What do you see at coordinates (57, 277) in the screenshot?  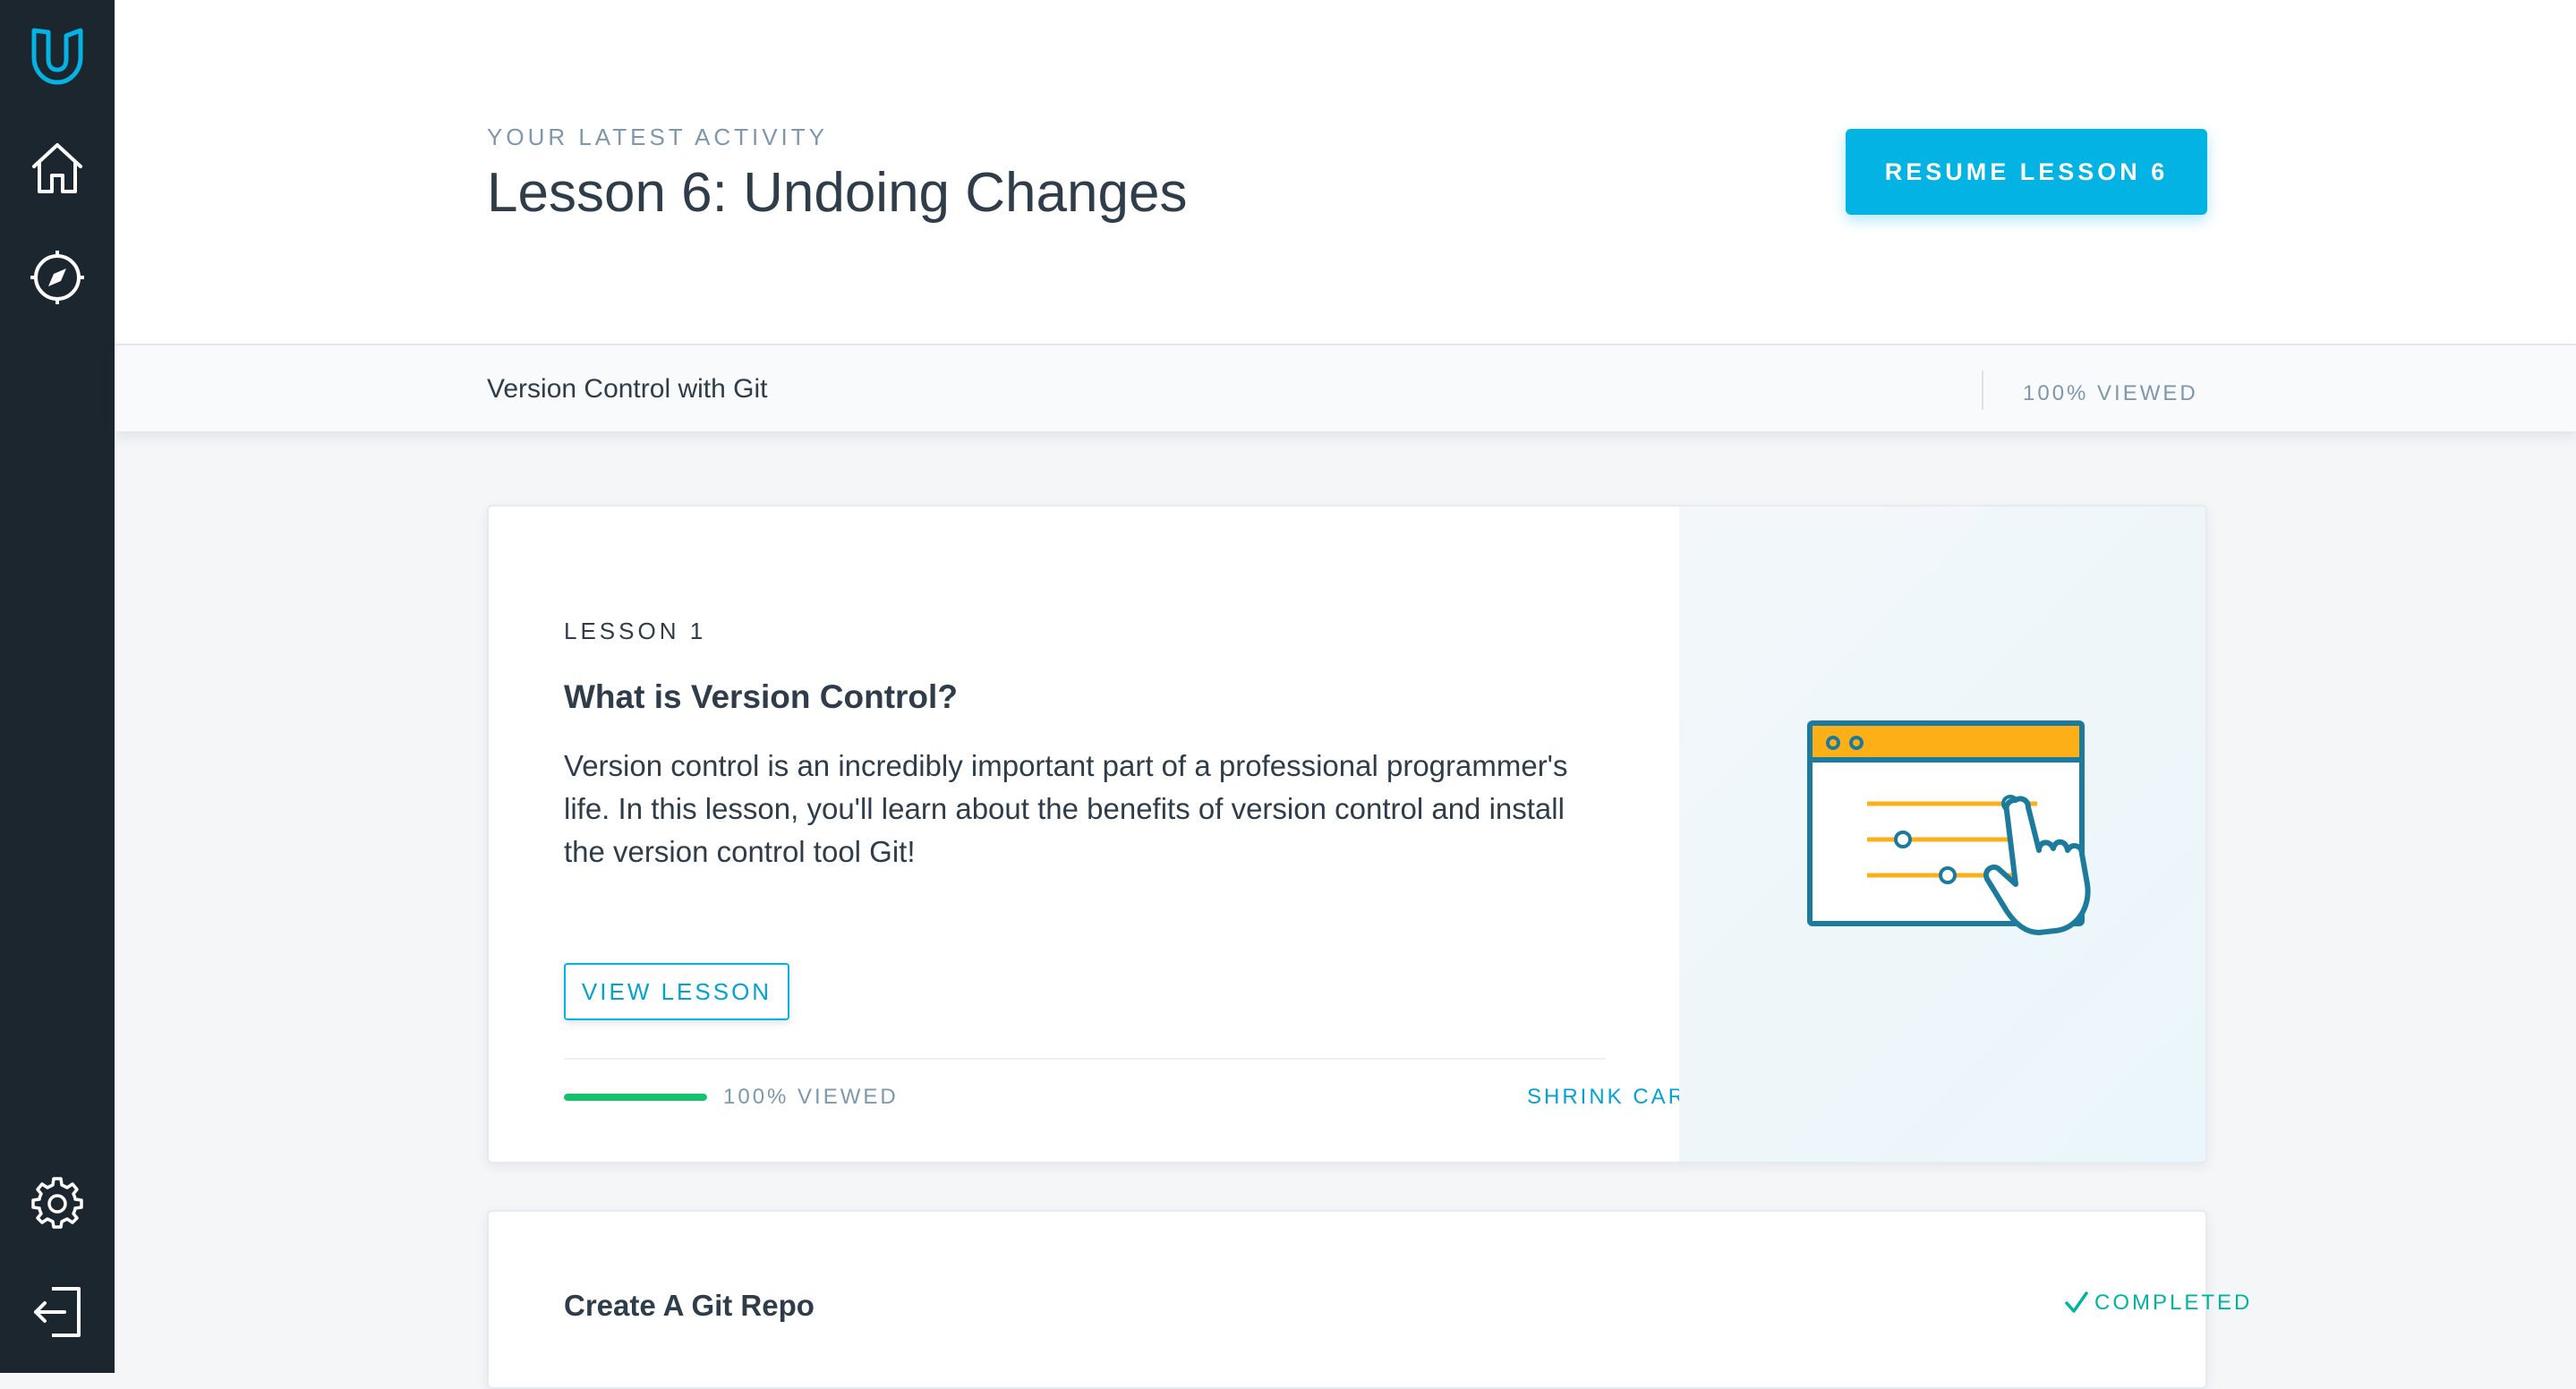 I see `compass-icon` at bounding box center [57, 277].